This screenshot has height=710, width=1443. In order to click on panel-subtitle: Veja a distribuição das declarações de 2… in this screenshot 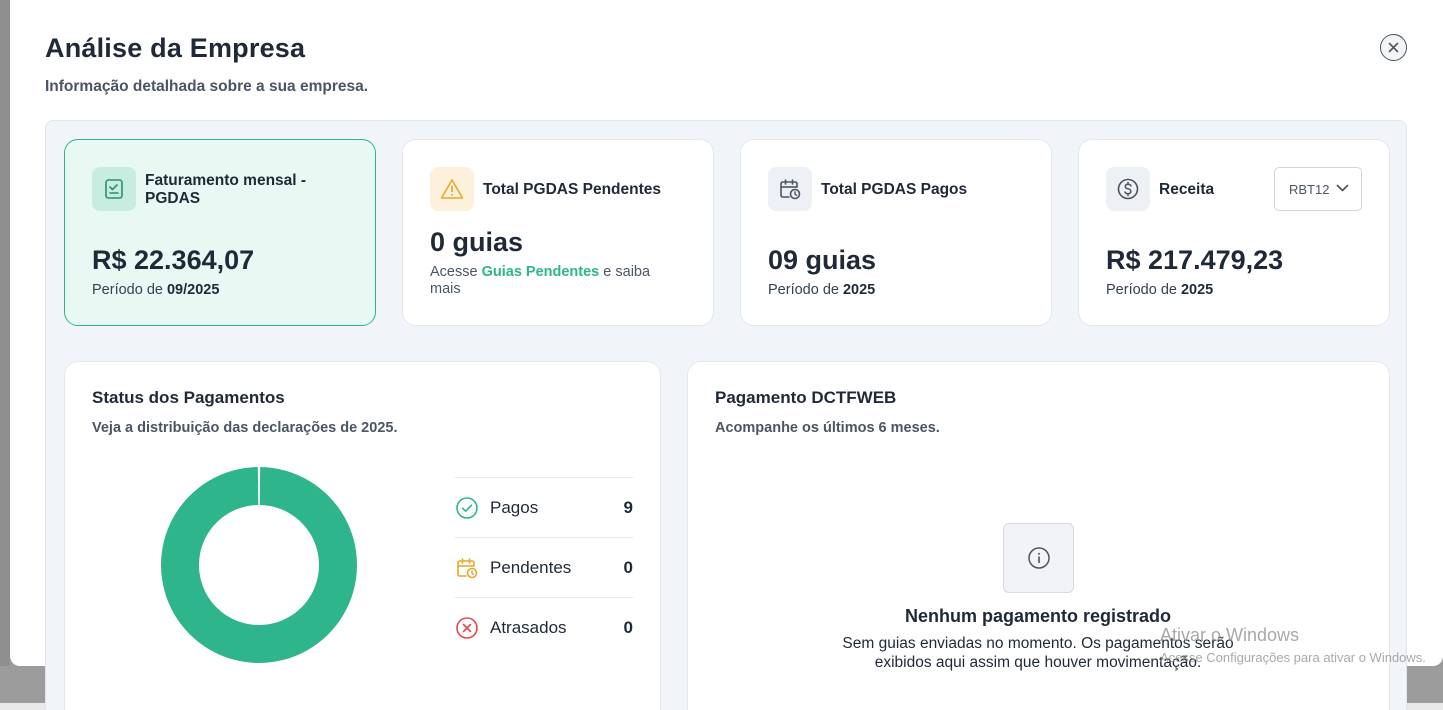, I will do `click(245, 428)`.